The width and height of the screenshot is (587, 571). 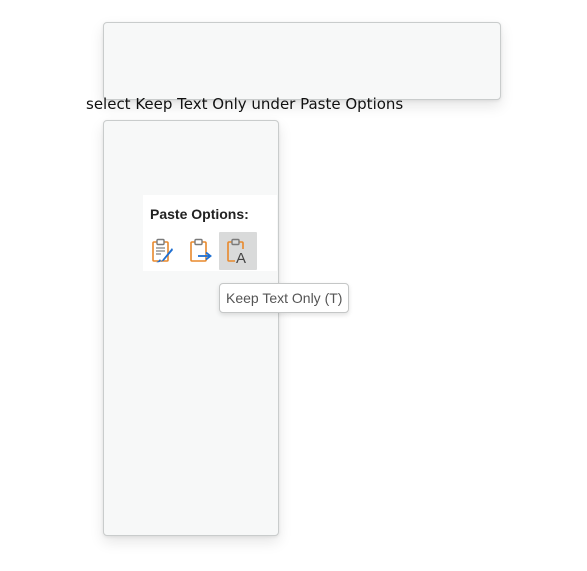 I want to click on paste-options-section: Paste Options: A, so click(x=210, y=233).